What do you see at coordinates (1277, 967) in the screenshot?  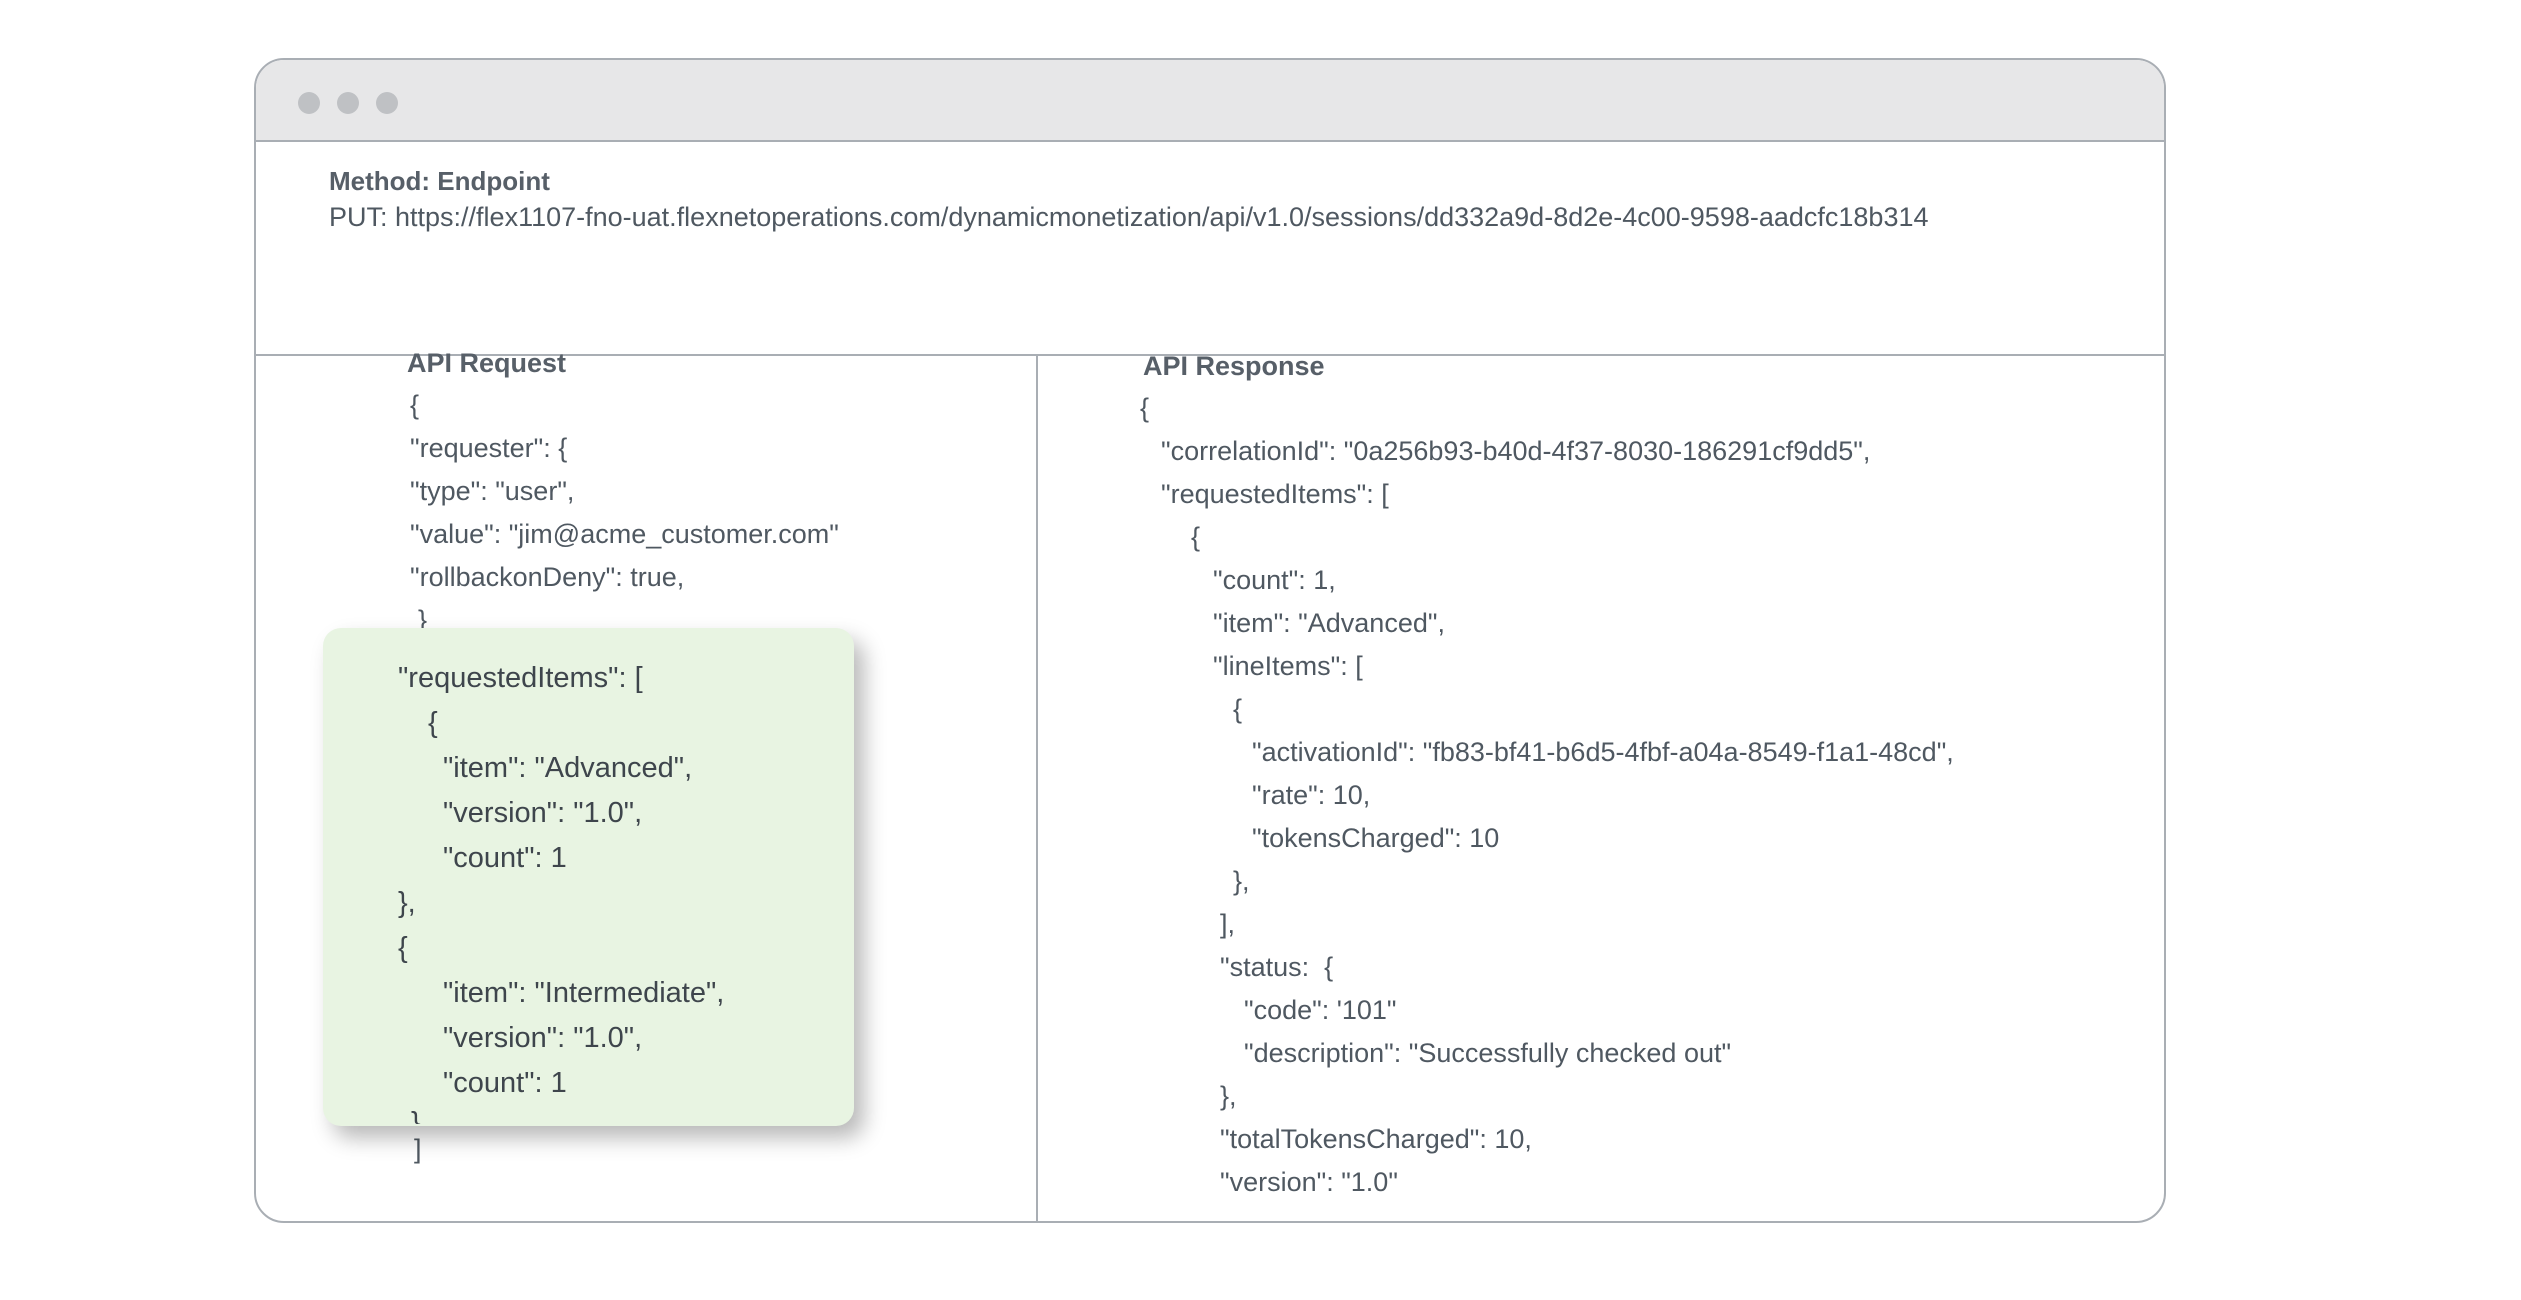 I see `response-code-line: "status: {` at bounding box center [1277, 967].